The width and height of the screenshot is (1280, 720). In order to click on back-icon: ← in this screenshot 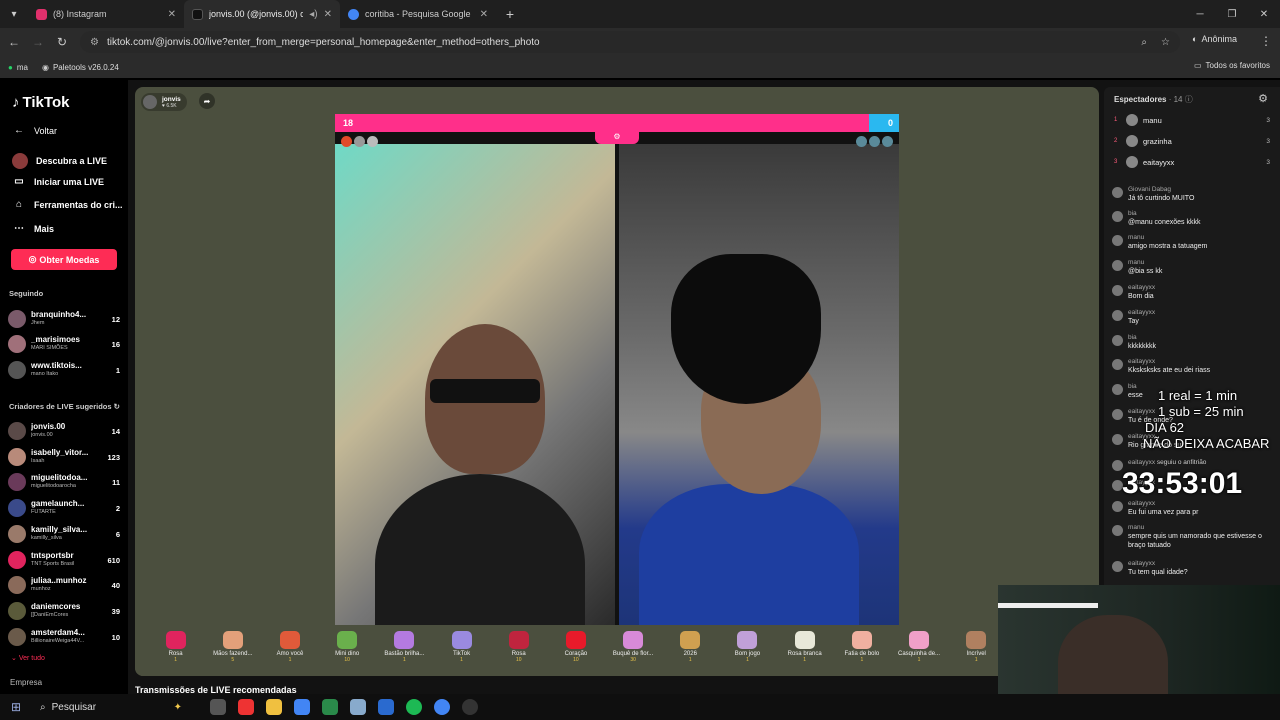, I will do `click(14, 42)`.